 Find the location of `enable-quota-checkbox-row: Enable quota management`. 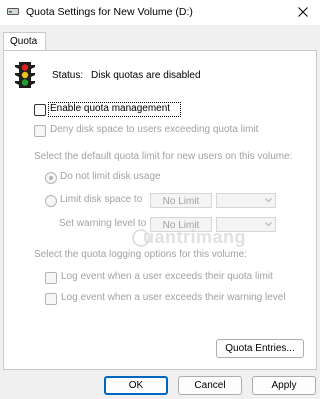

enable-quota-checkbox-row: Enable quota management is located at coordinates (107, 109).